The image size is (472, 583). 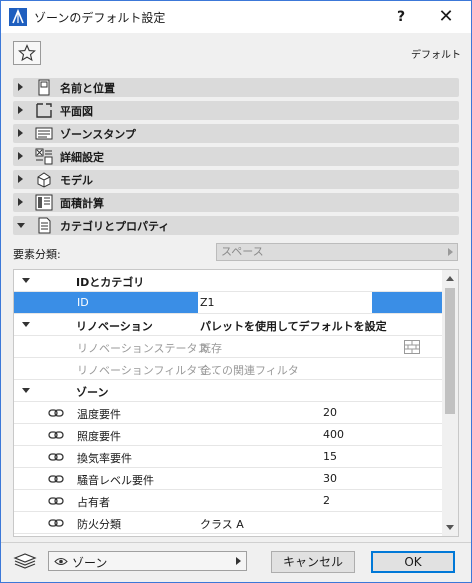 What do you see at coordinates (236, 156) in the screenshot?
I see `section-detail-settings: 詳細設定` at bounding box center [236, 156].